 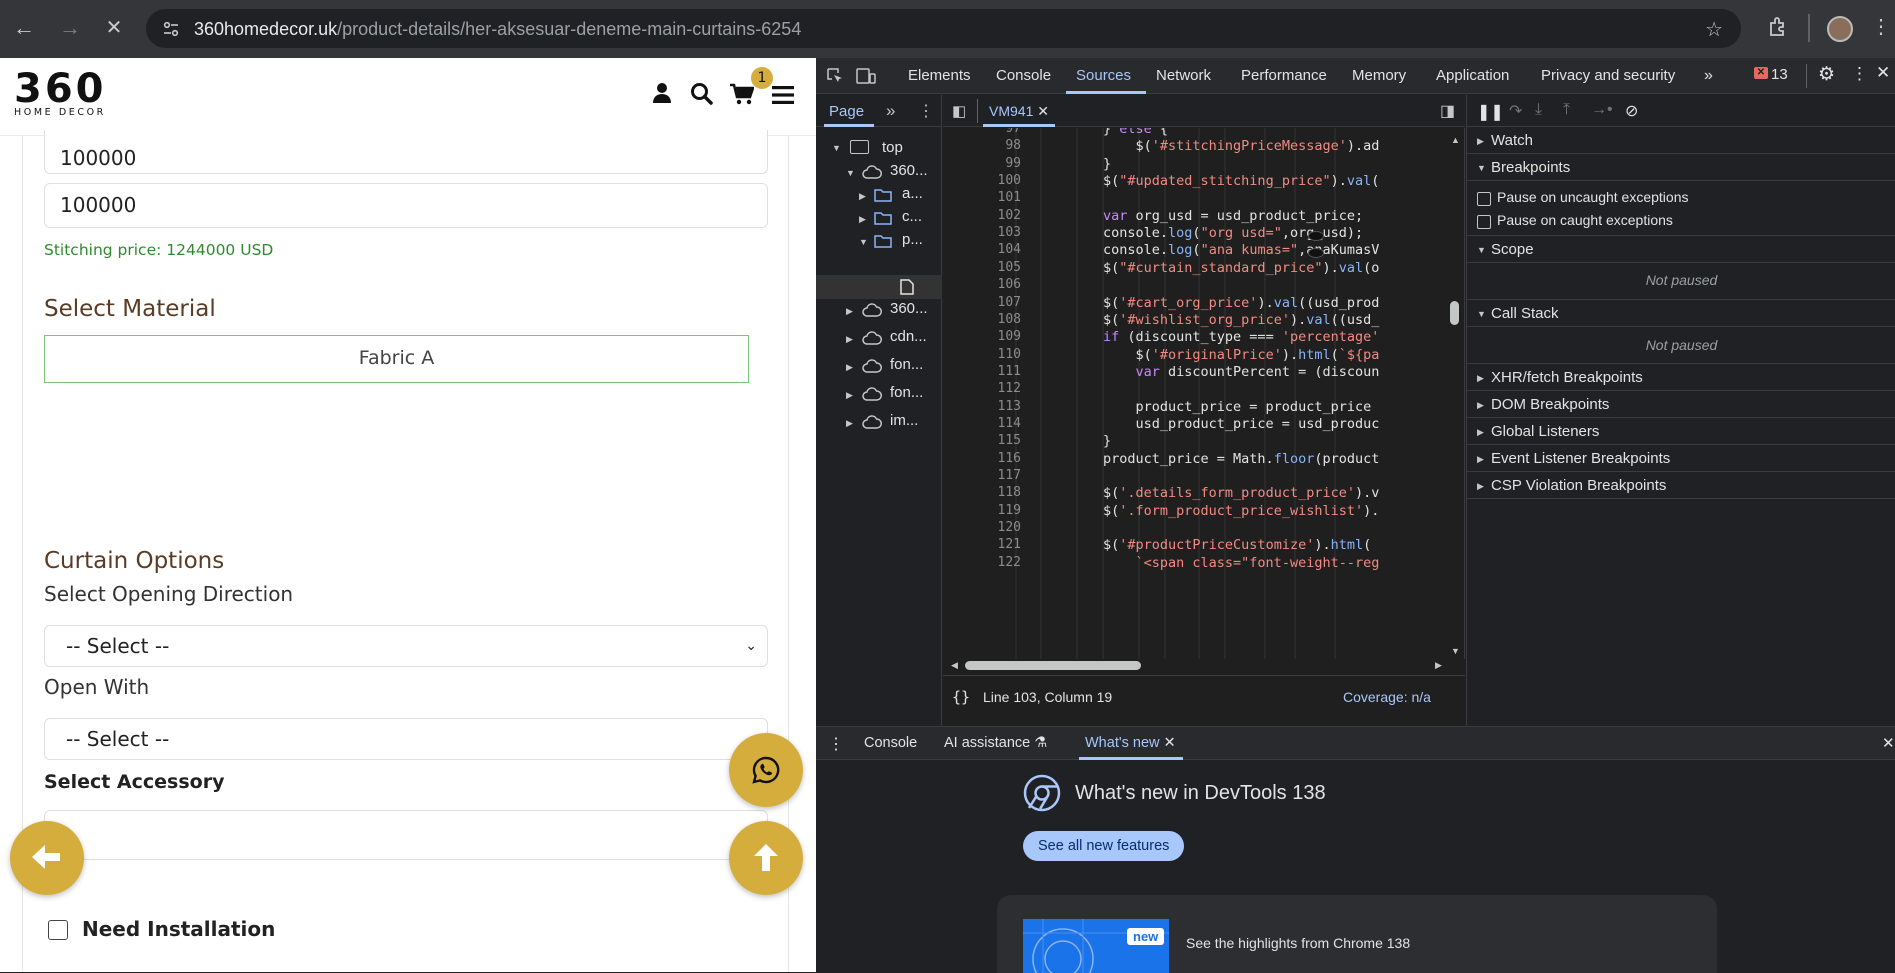 I want to click on drawer-tab-console: Console, so click(x=890, y=743).